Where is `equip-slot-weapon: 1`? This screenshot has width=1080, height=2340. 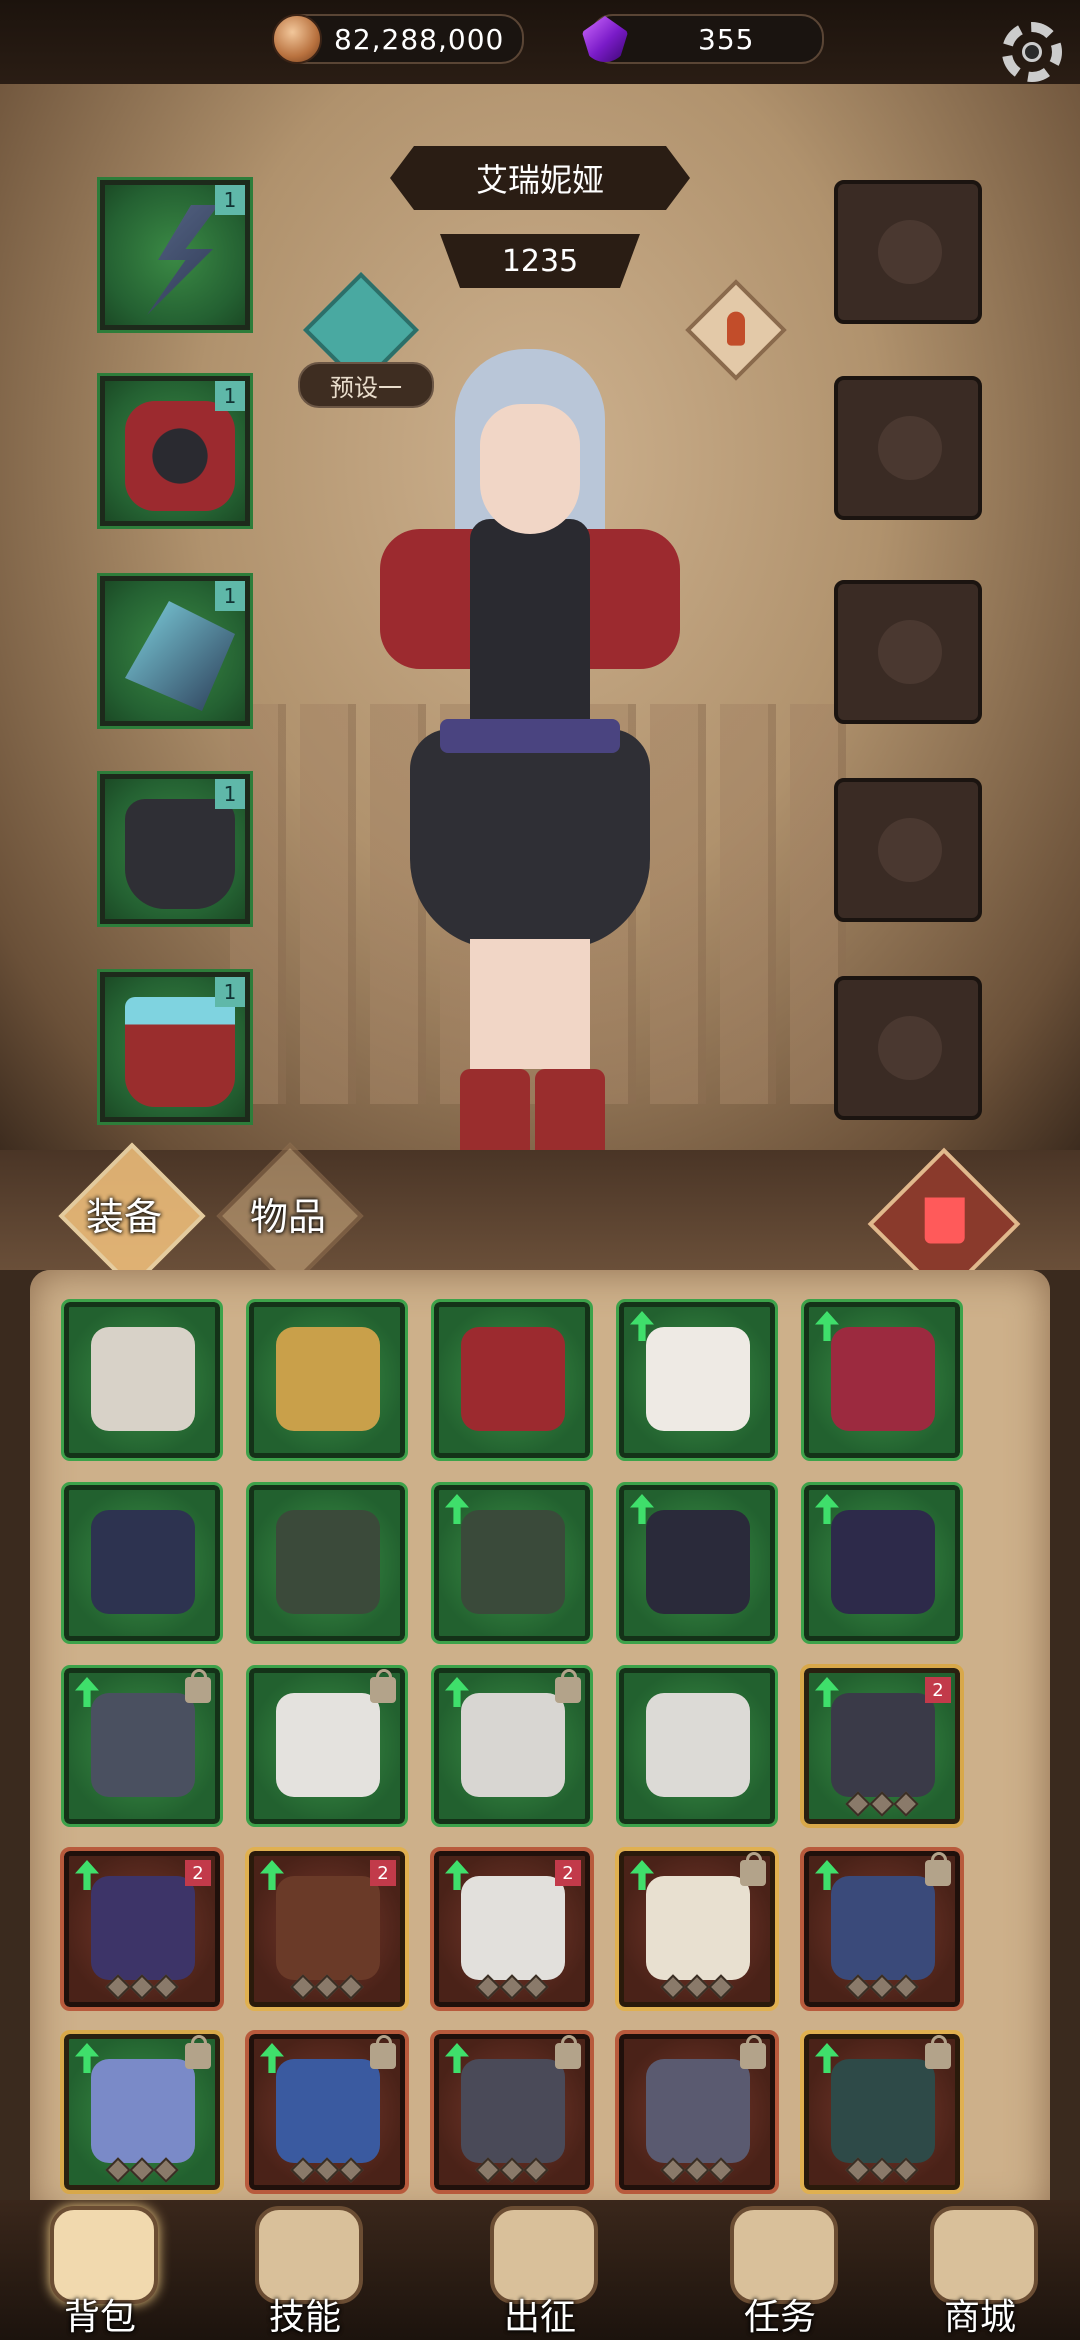 equip-slot-weapon: 1 is located at coordinates (175, 255).